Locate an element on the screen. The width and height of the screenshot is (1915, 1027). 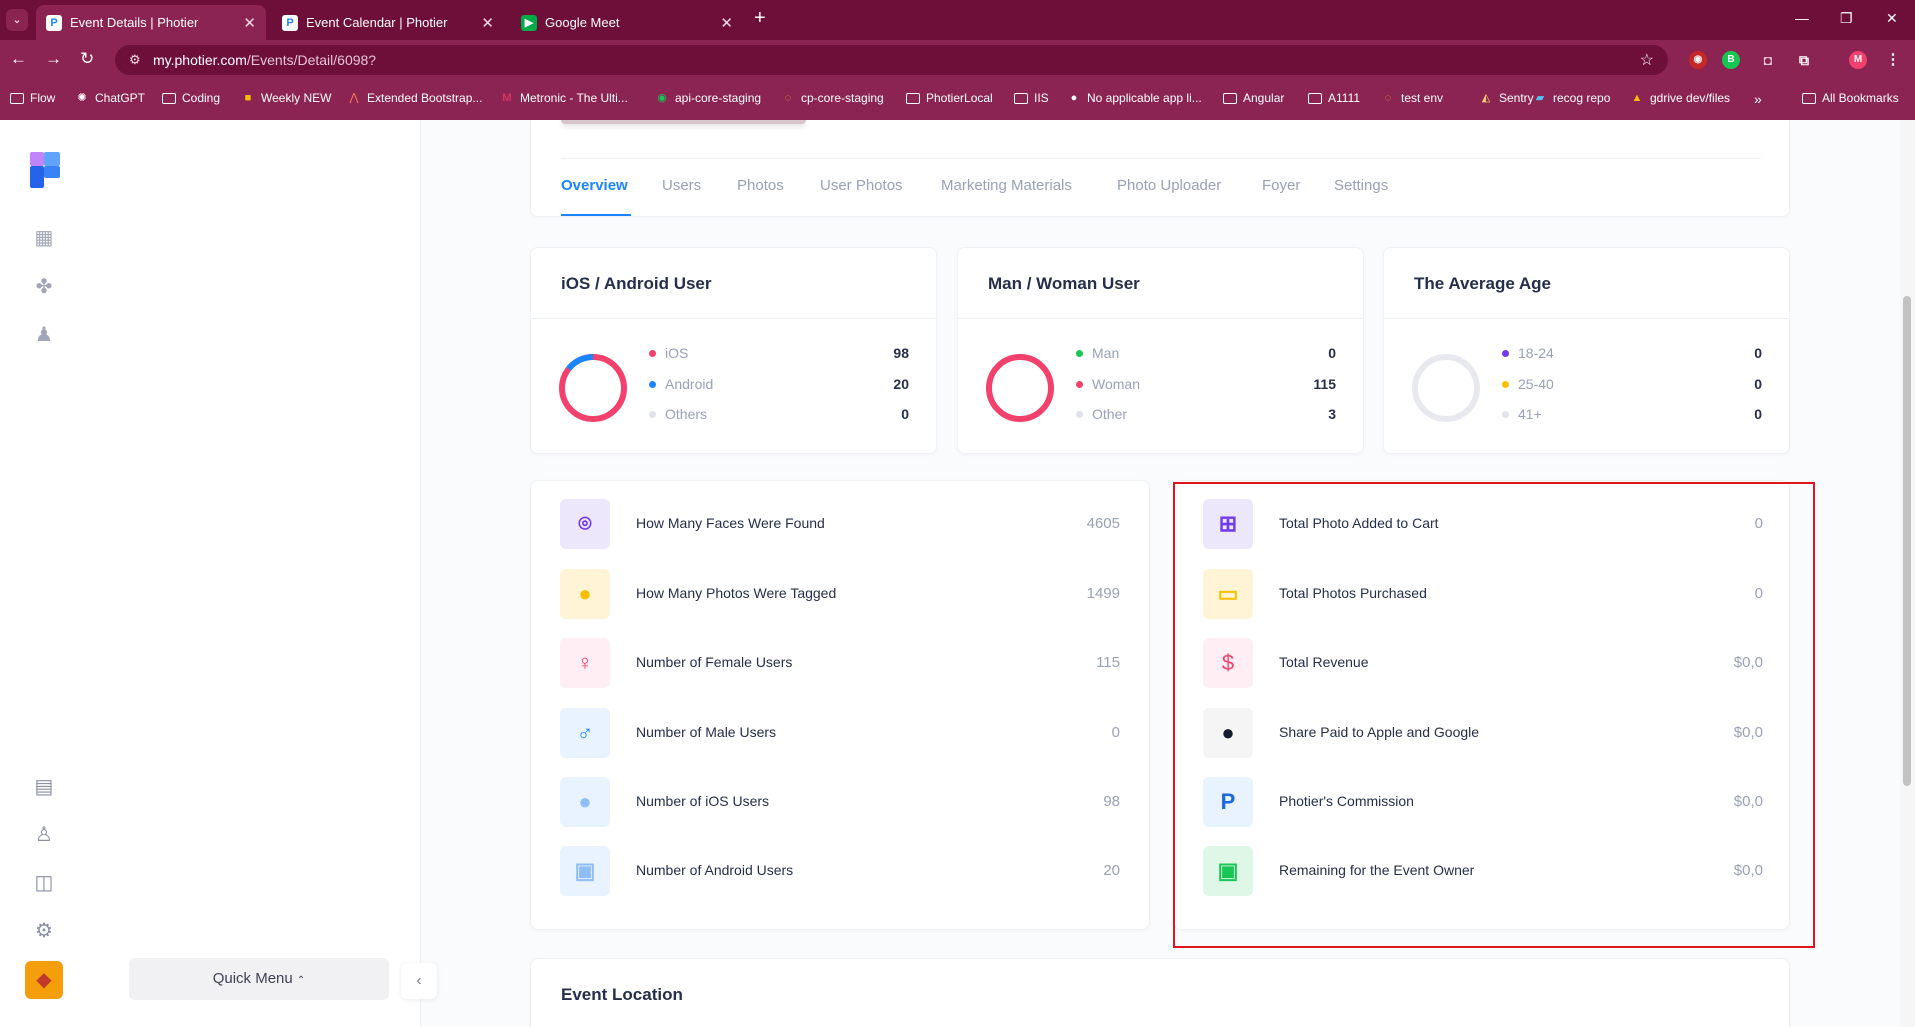
legend-label: iOS is located at coordinates (677, 353).